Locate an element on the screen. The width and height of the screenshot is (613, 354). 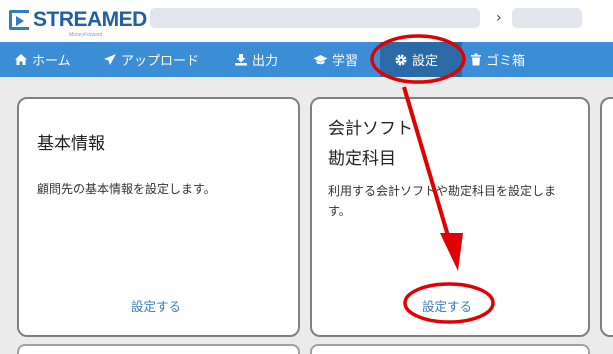
nav-item-settings: 設定 is located at coordinates (421, 59).